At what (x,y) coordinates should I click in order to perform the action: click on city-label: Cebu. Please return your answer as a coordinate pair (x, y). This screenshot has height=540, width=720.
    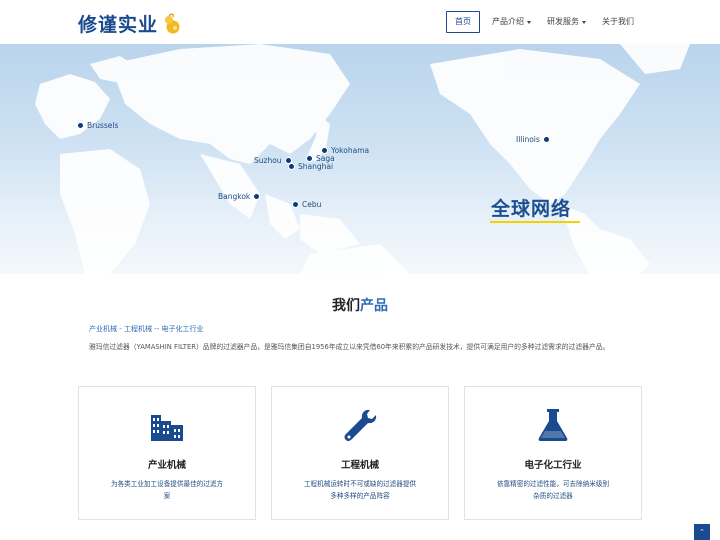
    Looking at the image, I should click on (312, 204).